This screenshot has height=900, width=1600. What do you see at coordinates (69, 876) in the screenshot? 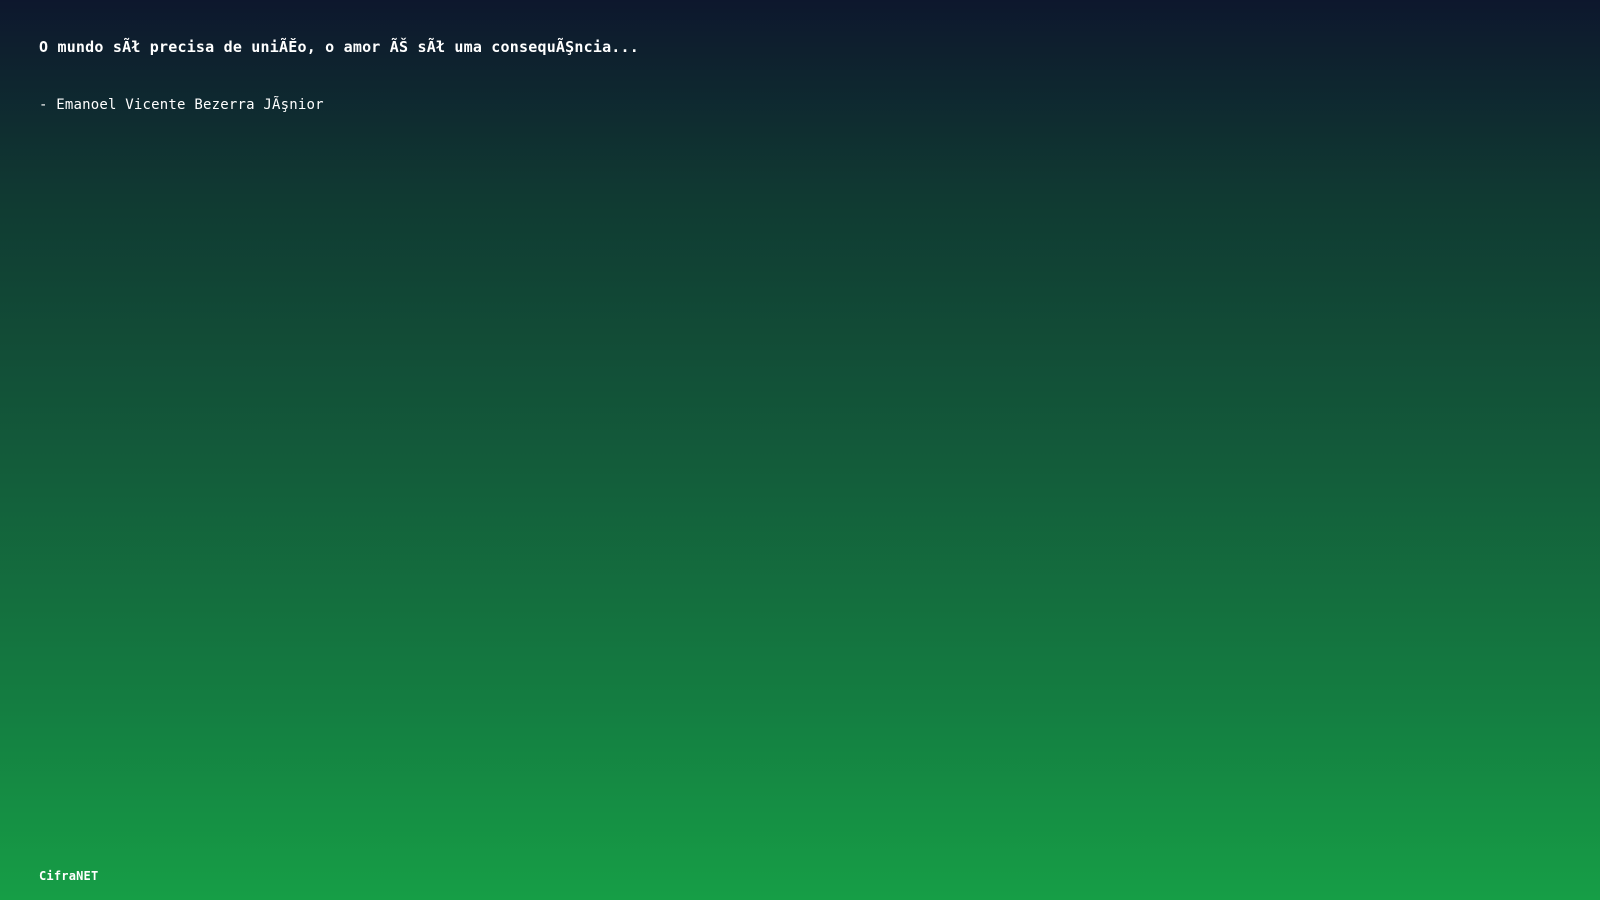
I see `brand-label: CifraNET` at bounding box center [69, 876].